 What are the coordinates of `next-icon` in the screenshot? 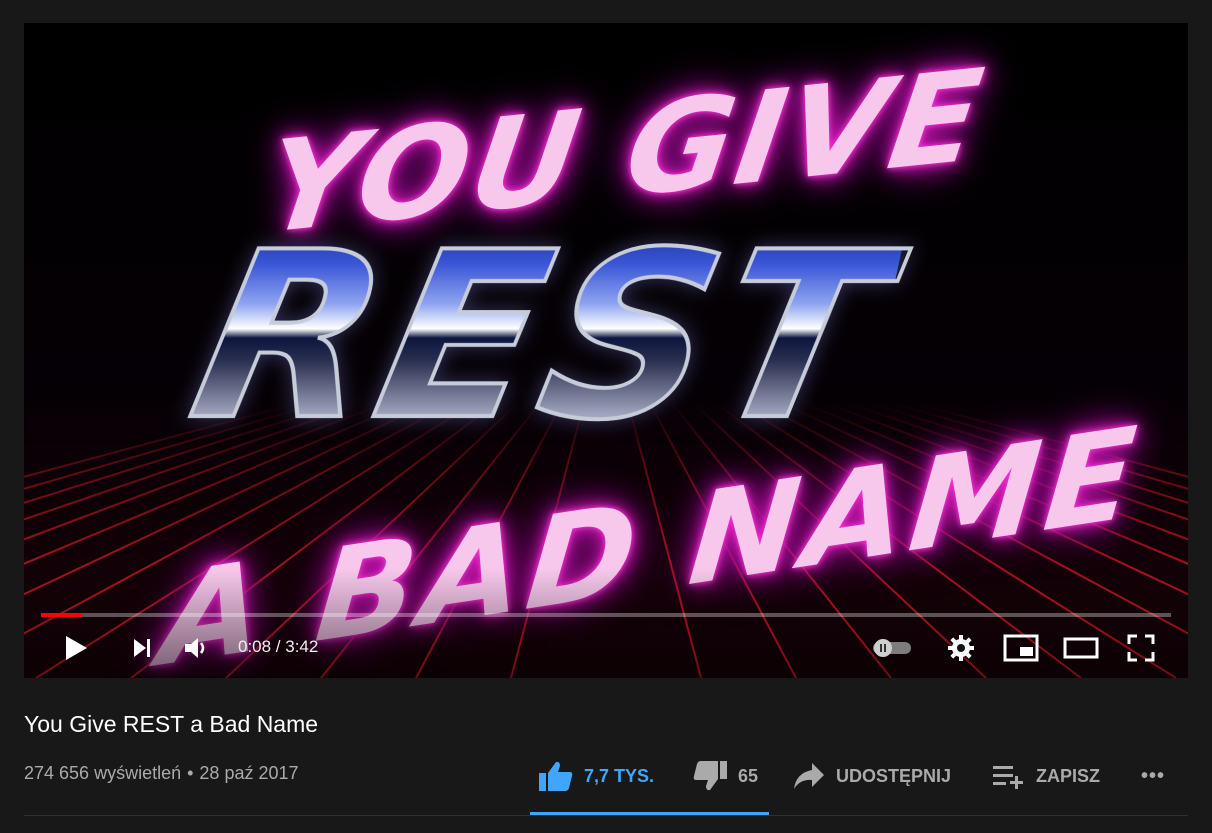 It's located at (142, 648).